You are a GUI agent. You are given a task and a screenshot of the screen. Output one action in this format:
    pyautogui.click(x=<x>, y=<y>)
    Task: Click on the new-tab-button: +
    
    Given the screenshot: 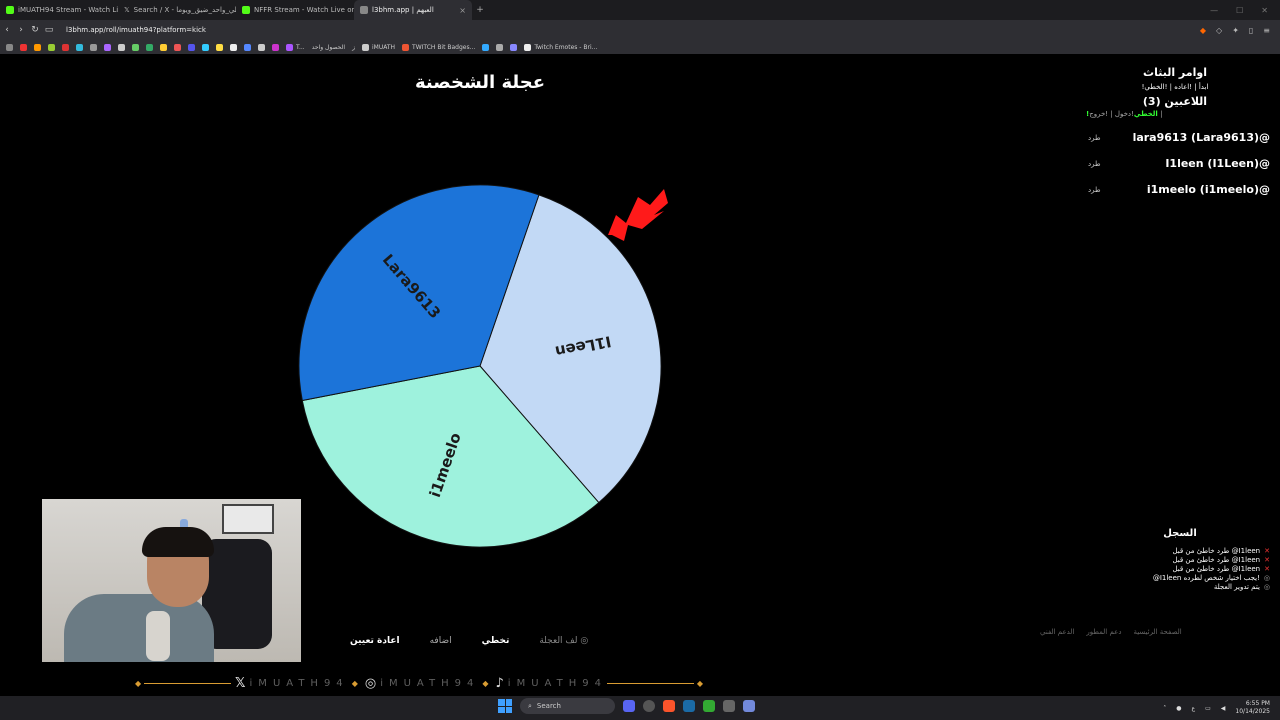 What is the action you would take?
    pyautogui.click(x=480, y=10)
    